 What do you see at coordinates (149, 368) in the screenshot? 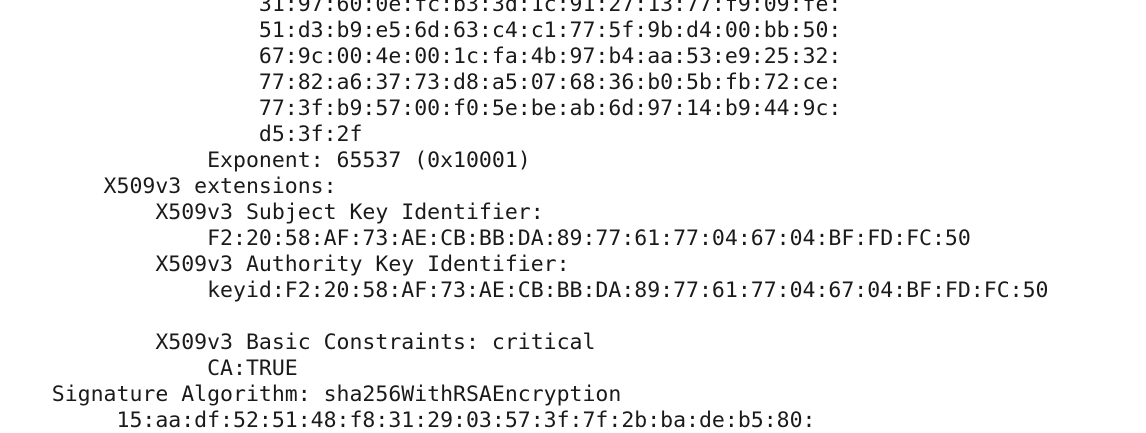
I see `terminal-line: CA:TRUE` at bounding box center [149, 368].